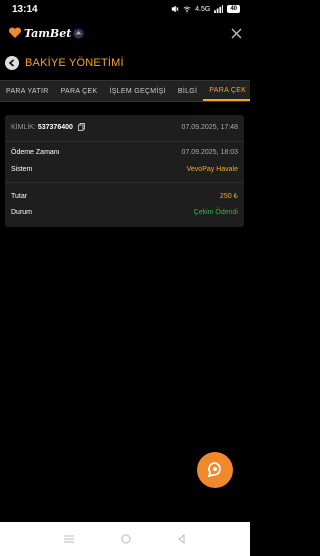 This screenshot has height=556, width=320. What do you see at coordinates (79, 91) in the screenshot?
I see `tab-withdraw: PARA ÇEK` at bounding box center [79, 91].